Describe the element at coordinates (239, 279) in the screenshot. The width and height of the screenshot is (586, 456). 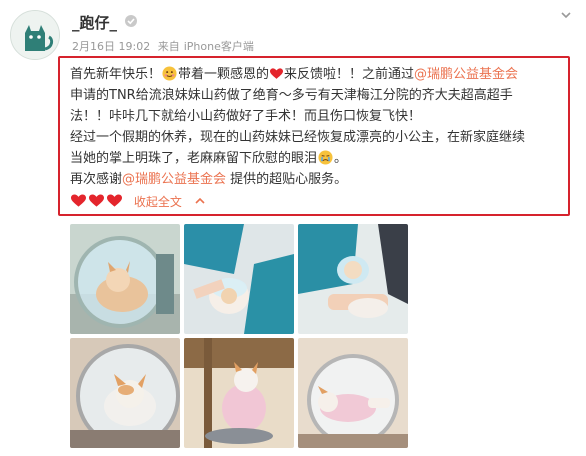
I see `vet-exam-photo` at that location.